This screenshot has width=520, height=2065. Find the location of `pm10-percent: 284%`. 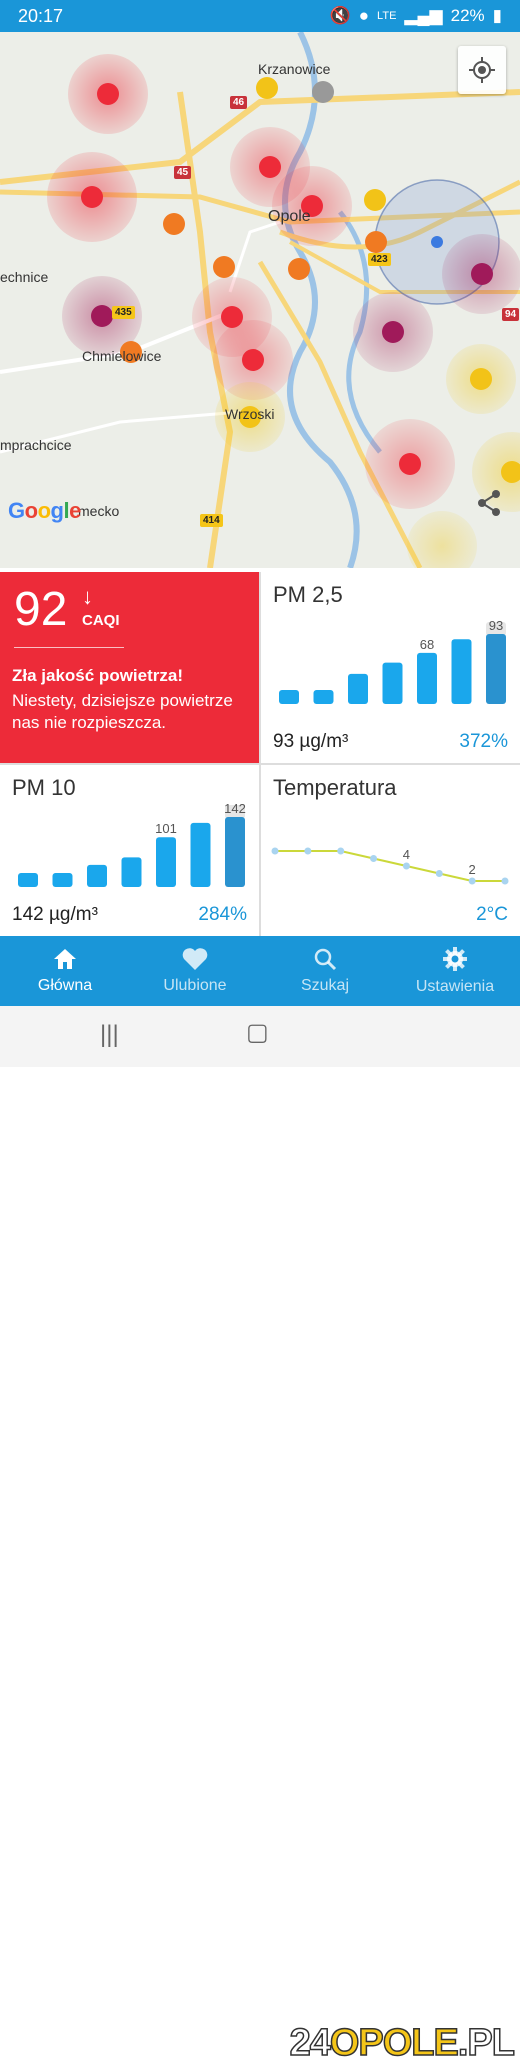

pm10-percent: 284% is located at coordinates (222, 914).